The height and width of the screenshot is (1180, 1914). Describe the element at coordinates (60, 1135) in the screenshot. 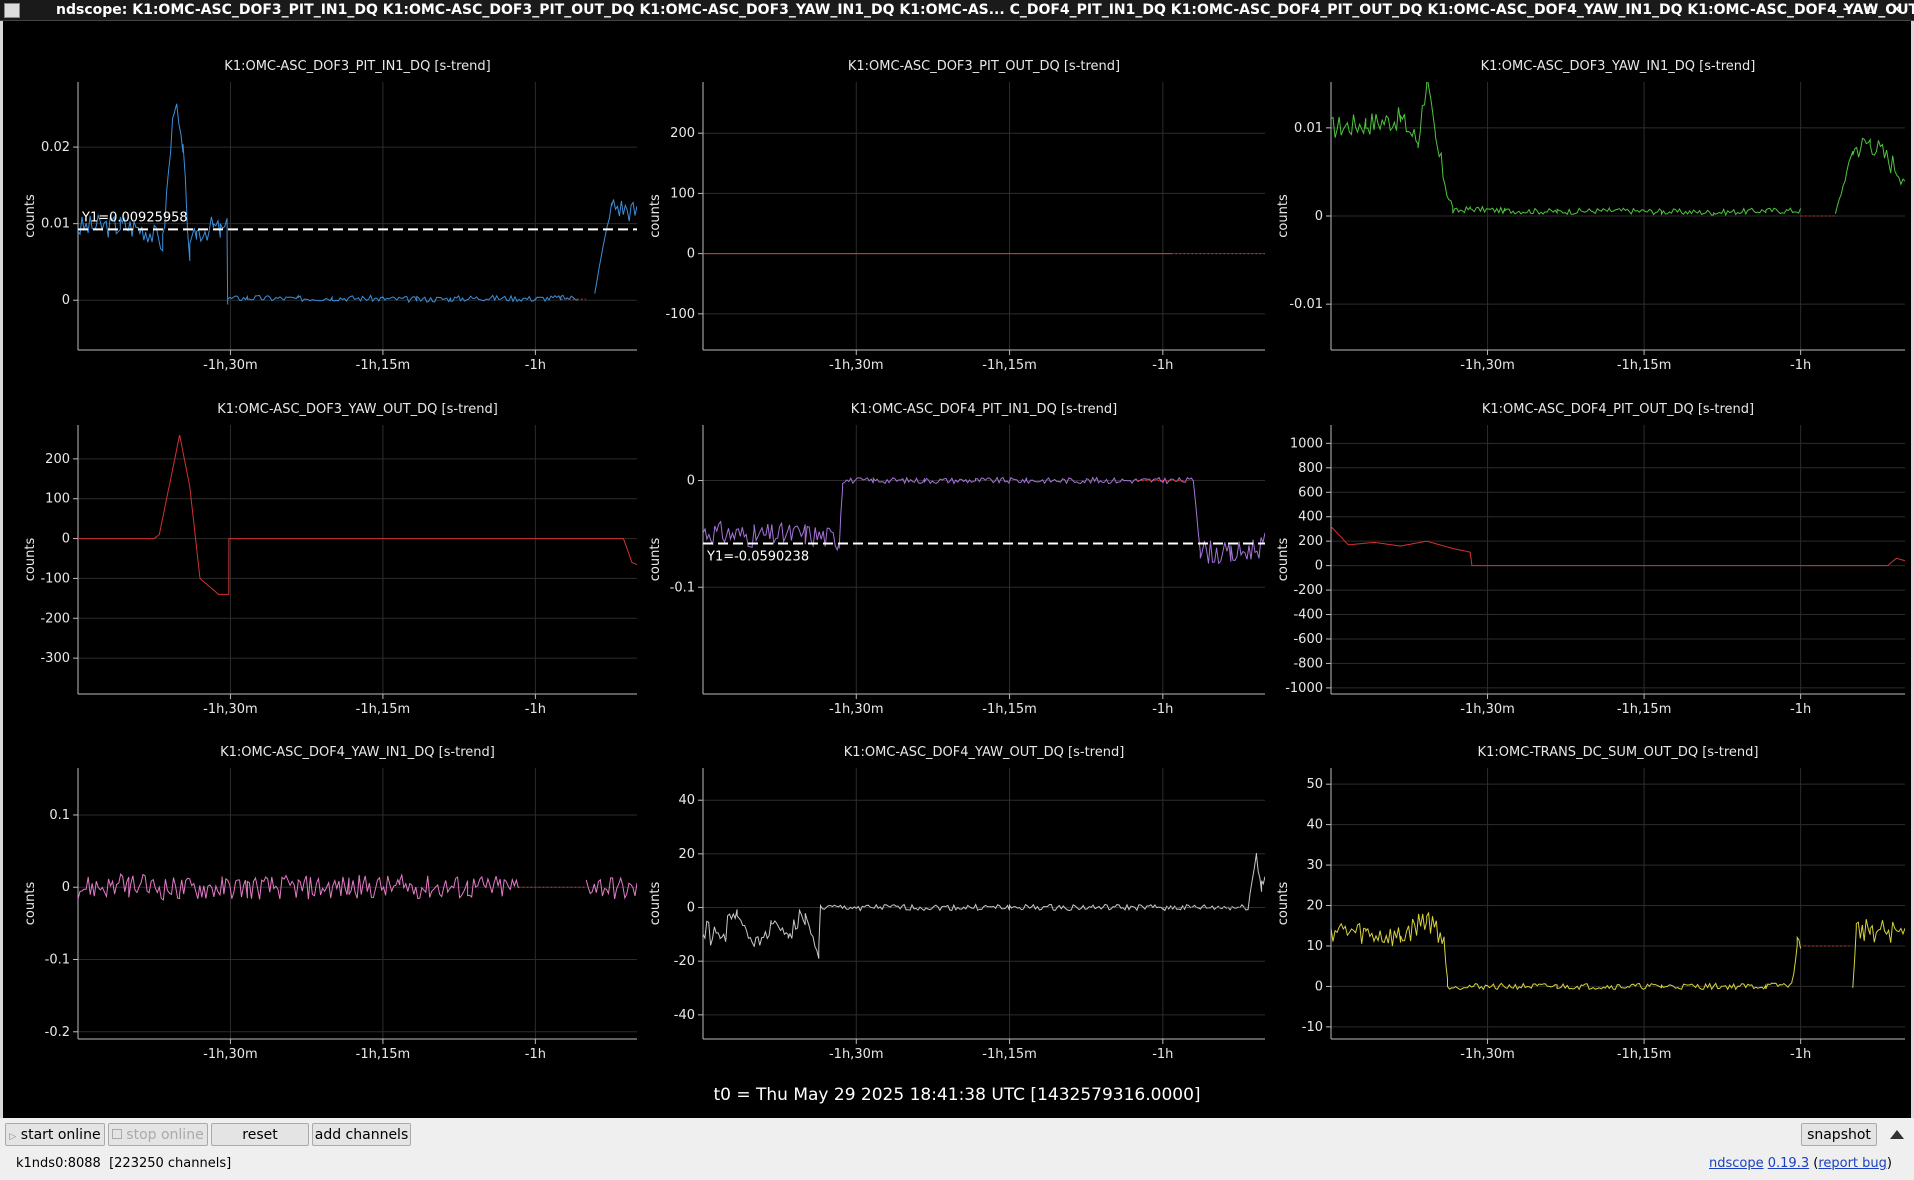

I see `start-online-label: start online` at that location.